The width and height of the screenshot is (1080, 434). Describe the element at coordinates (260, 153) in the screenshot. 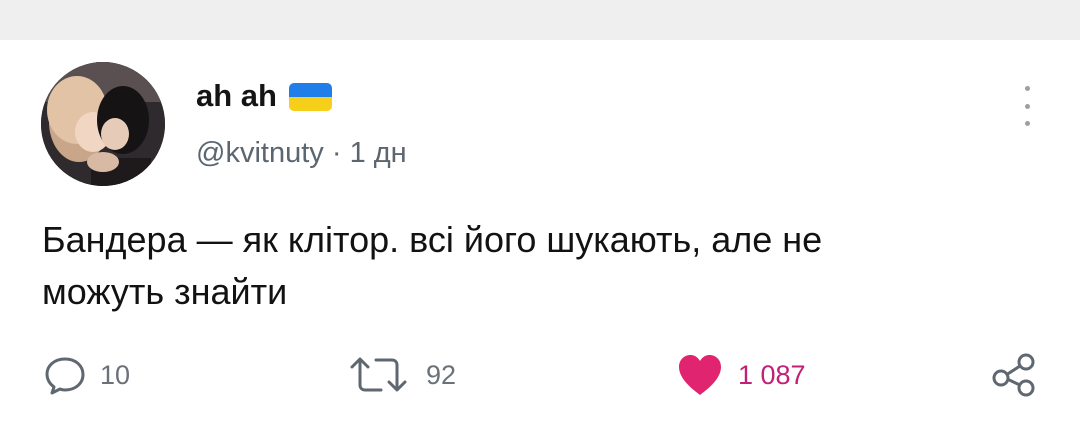

I see `handle: @kvitnuty` at that location.